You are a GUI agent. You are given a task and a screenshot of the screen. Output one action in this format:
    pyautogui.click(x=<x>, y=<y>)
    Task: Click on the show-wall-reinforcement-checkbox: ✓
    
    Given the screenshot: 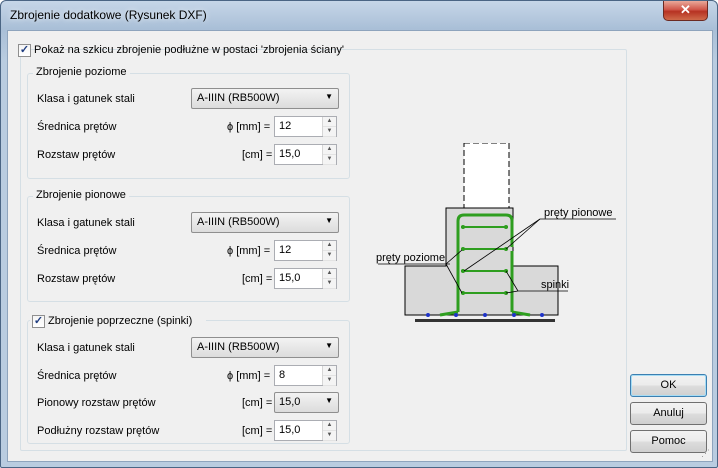 What is the action you would take?
    pyautogui.click(x=24, y=50)
    